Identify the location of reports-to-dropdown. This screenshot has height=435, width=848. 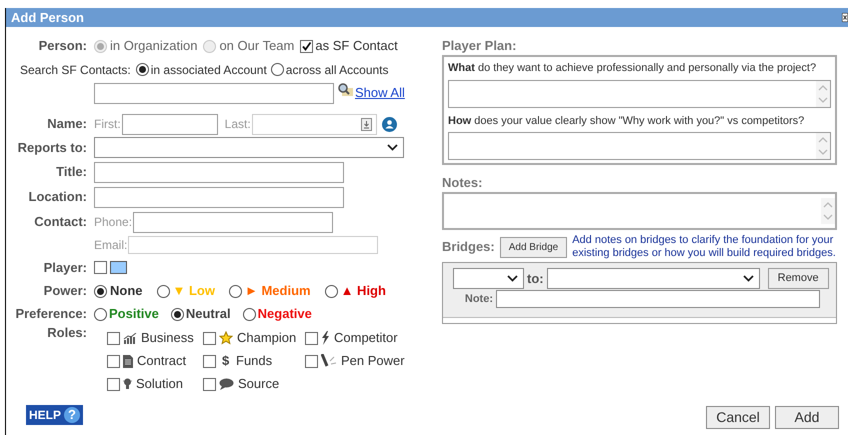
(249, 147).